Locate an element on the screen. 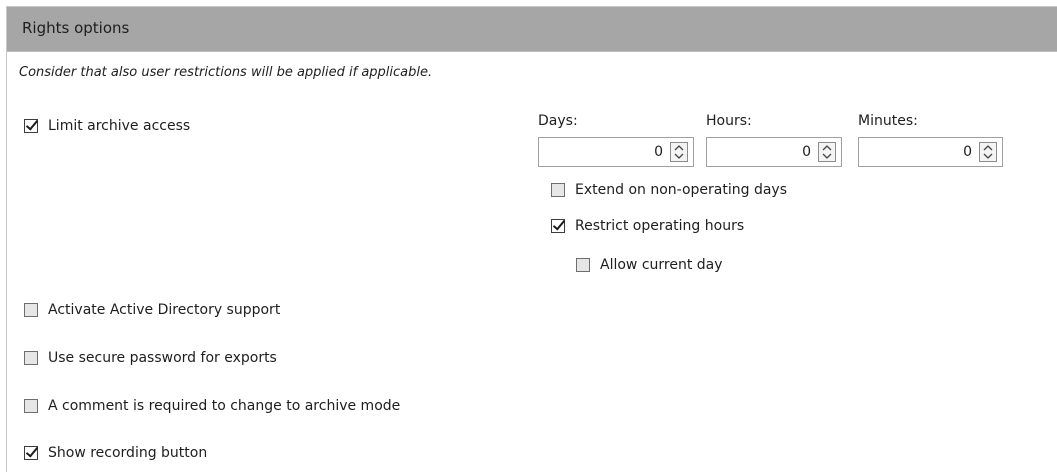 Image resolution: width=1057 pixels, height=472 pixels. checkbox-label: Restrict operating hours is located at coordinates (660, 226).